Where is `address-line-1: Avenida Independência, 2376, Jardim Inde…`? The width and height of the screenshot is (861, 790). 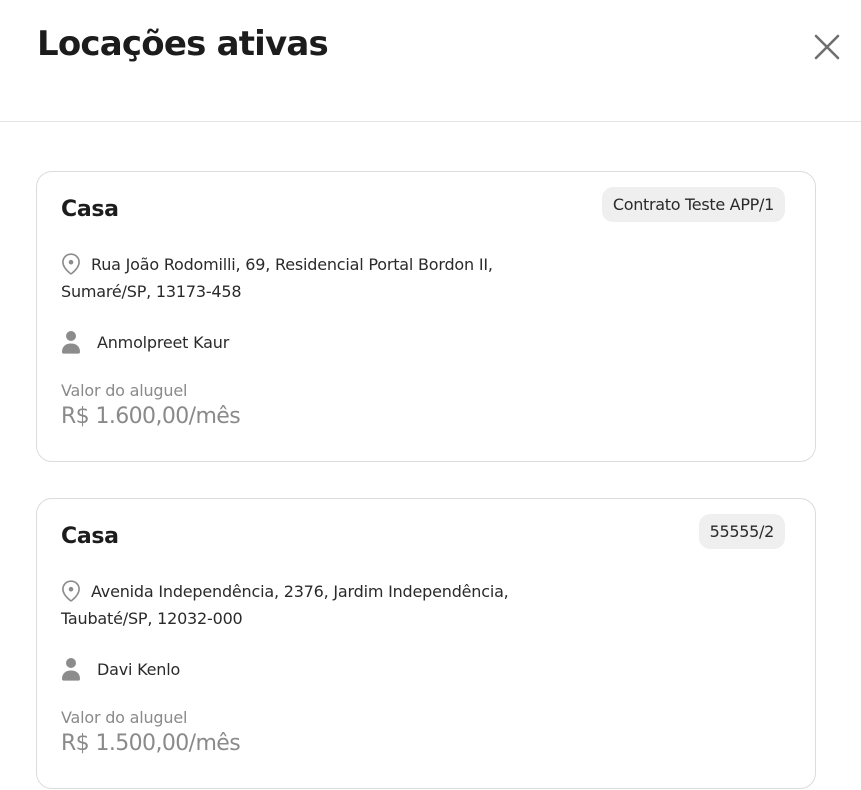 address-line-1: Avenida Independência, 2376, Jardim Inde… is located at coordinates (300, 591).